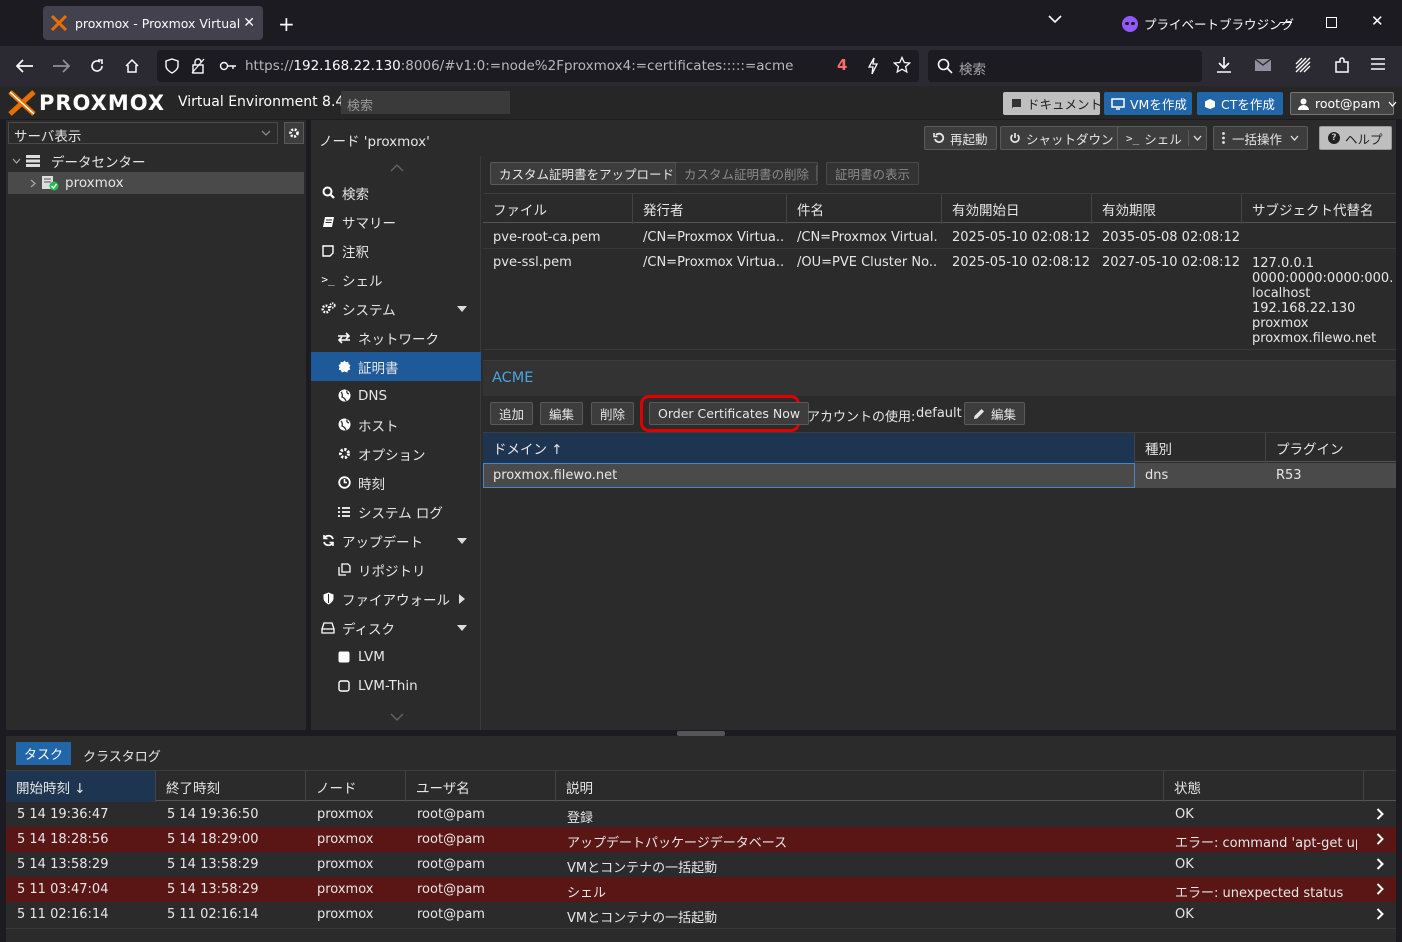  What do you see at coordinates (396, 395) in the screenshot?
I see `nav-dns: DNS` at bounding box center [396, 395].